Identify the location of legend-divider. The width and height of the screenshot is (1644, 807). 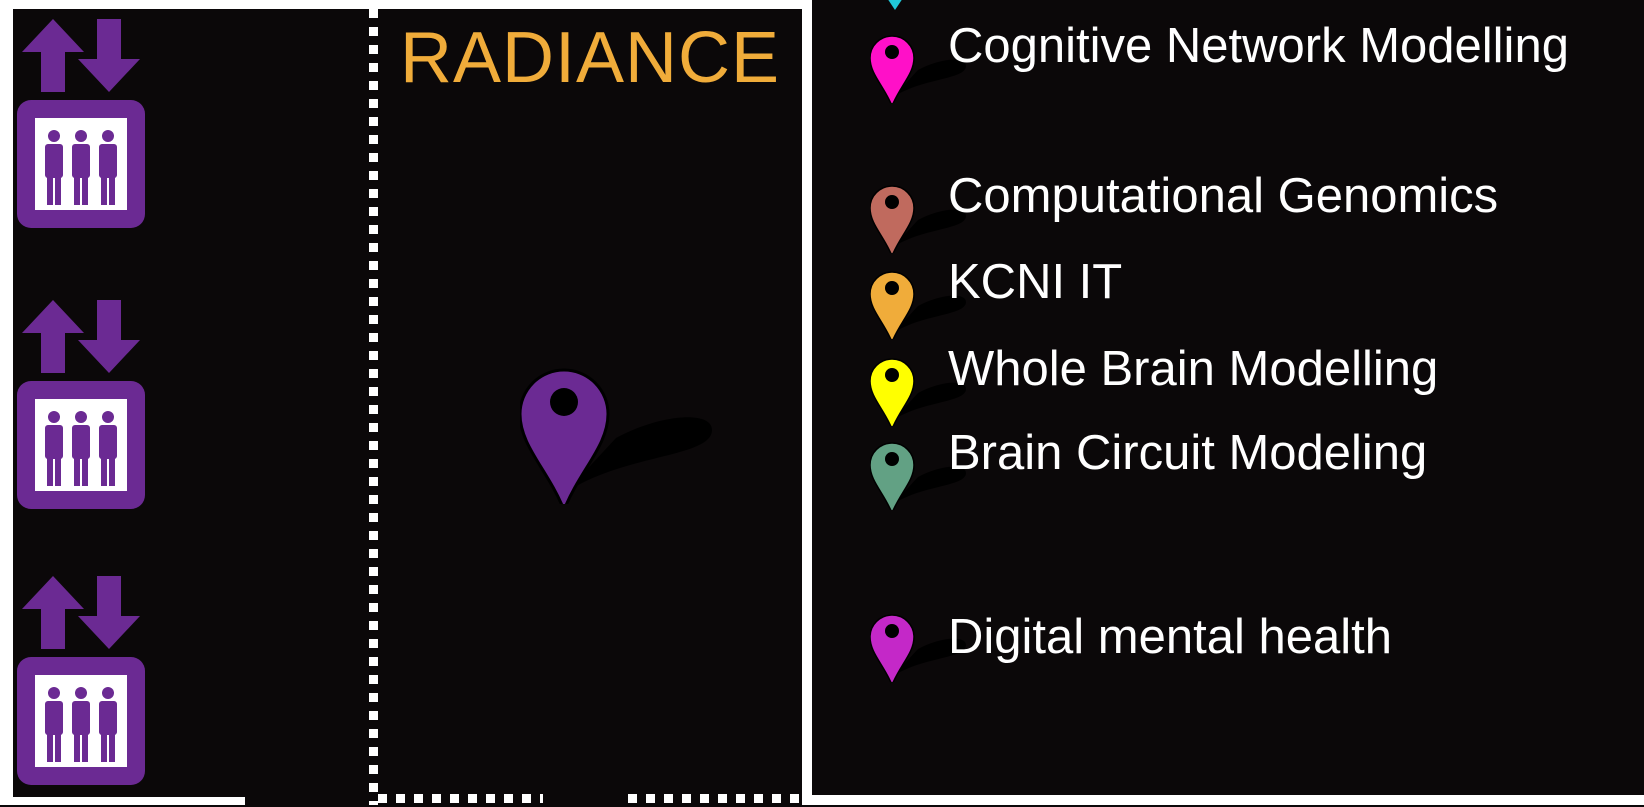
(814, 402).